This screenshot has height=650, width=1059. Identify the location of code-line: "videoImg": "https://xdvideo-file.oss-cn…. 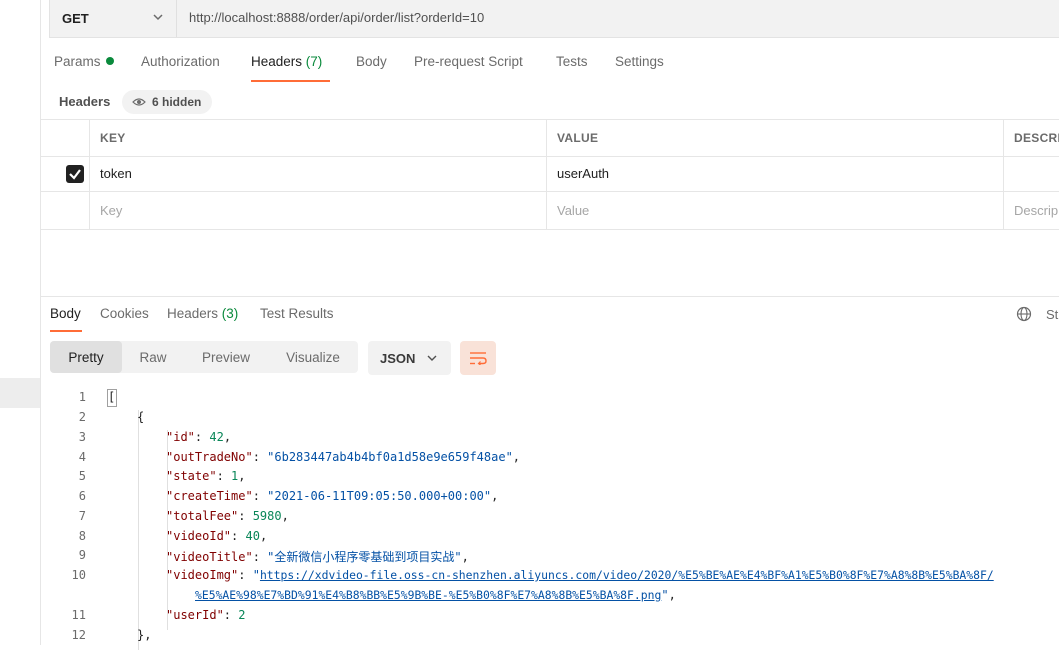
(580, 575).